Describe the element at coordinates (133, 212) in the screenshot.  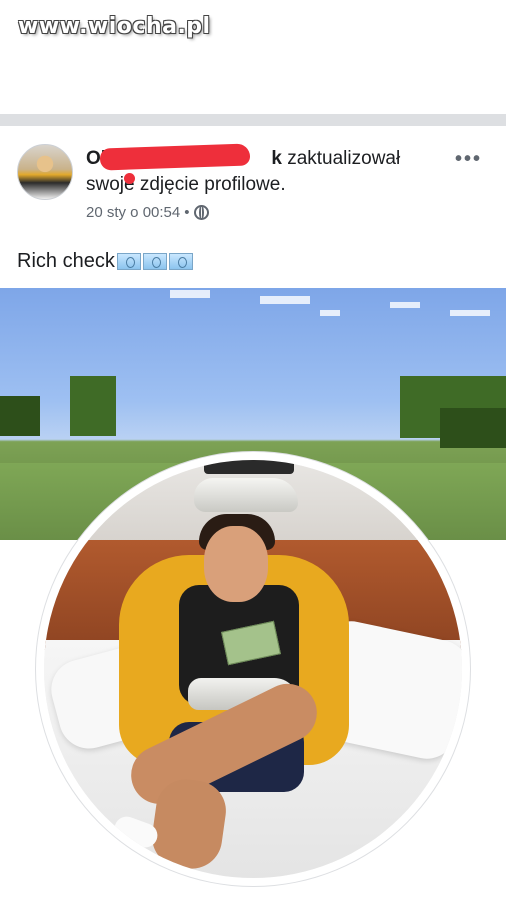
I see `post-timestamp: 20 sty o 00:54` at that location.